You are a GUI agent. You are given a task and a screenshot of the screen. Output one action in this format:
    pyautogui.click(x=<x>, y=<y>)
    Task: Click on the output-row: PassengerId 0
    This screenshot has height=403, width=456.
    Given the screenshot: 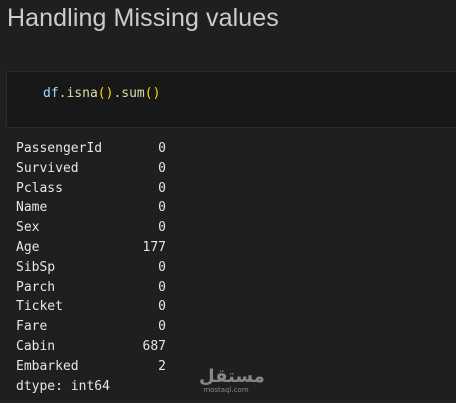 What is the action you would take?
    pyautogui.click(x=91, y=149)
    